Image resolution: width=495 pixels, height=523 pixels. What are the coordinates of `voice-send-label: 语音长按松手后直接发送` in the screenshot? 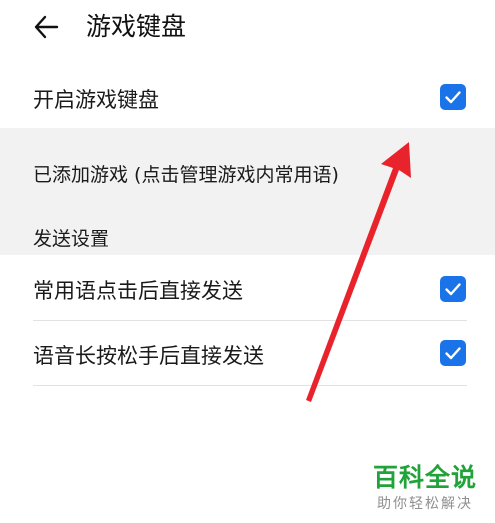 It's located at (148, 356).